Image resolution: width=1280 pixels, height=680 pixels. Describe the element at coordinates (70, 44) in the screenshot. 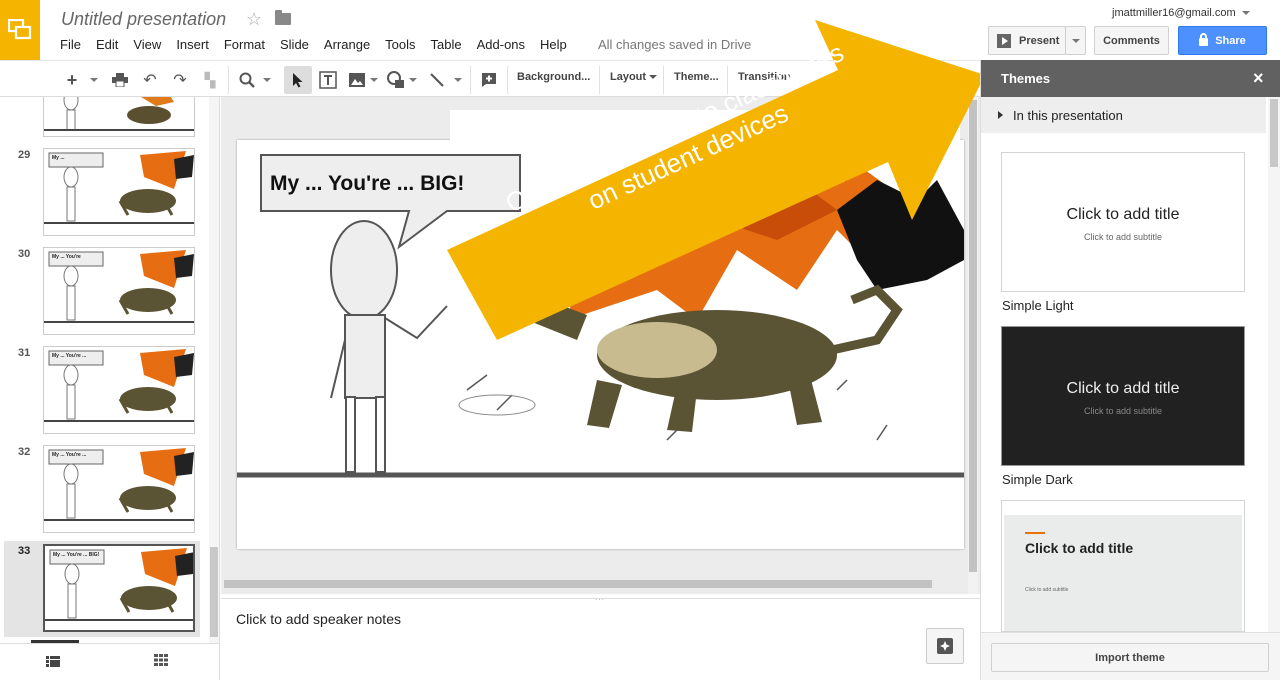

I see `menu-file: File` at that location.